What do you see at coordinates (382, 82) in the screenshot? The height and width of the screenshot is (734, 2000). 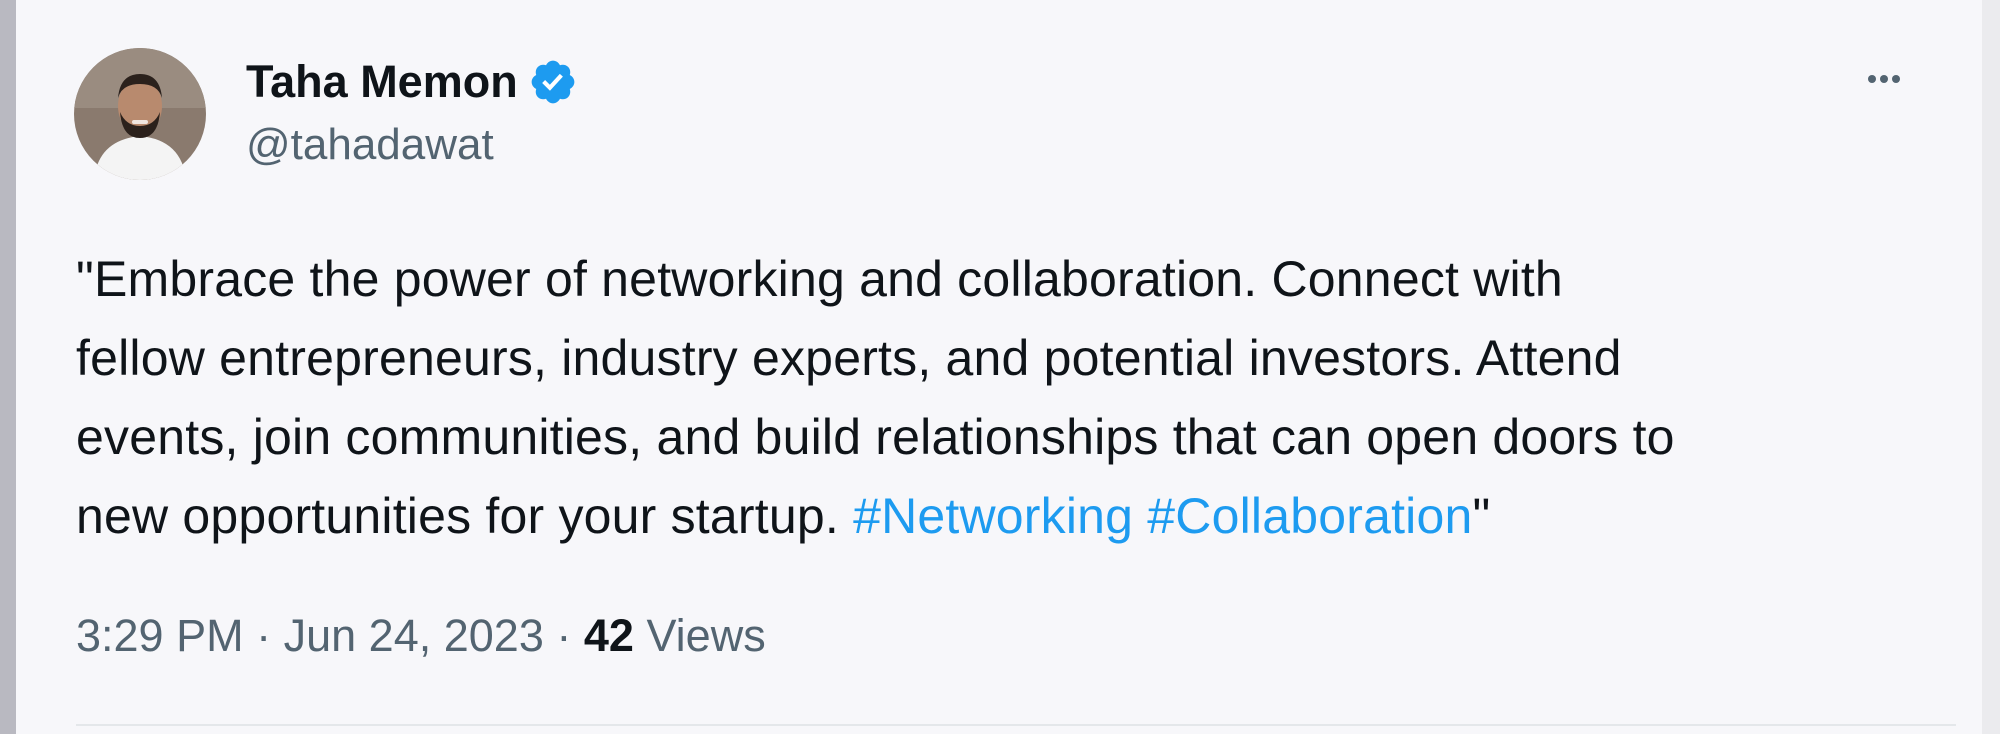 I see `author-display-name: Taha Memon` at bounding box center [382, 82].